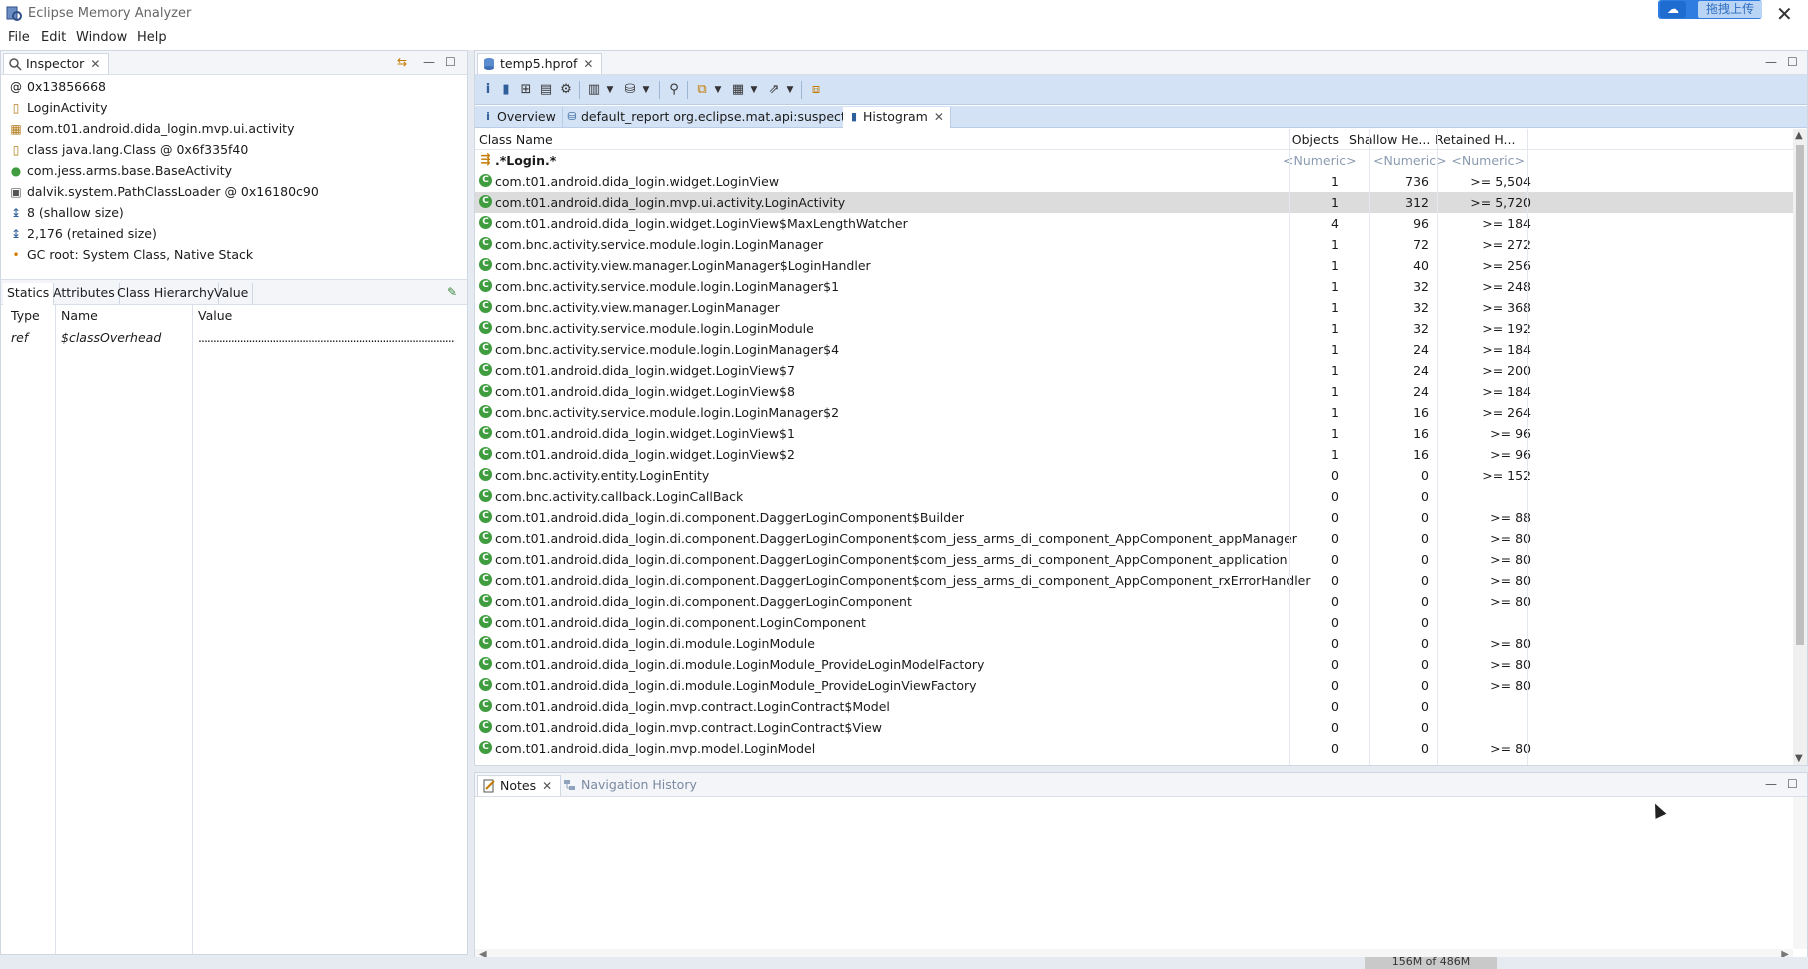  I want to click on upload-button: ☁ 拖拽上传, so click(1710, 9).